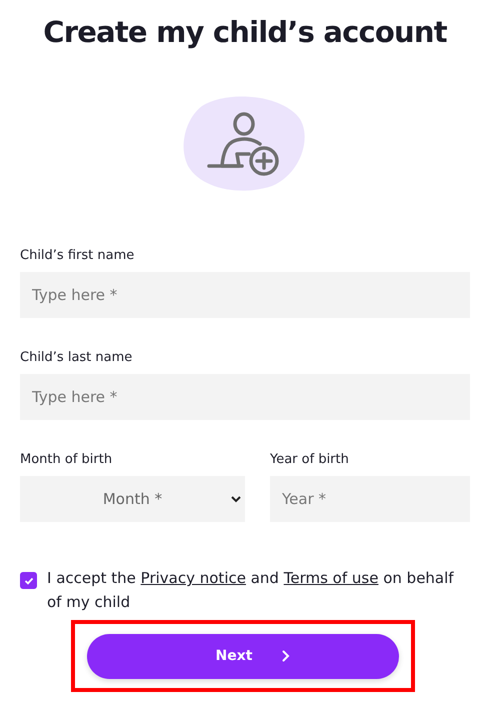  Describe the element at coordinates (132, 499) in the screenshot. I see `month-dropdown: Month *` at that location.